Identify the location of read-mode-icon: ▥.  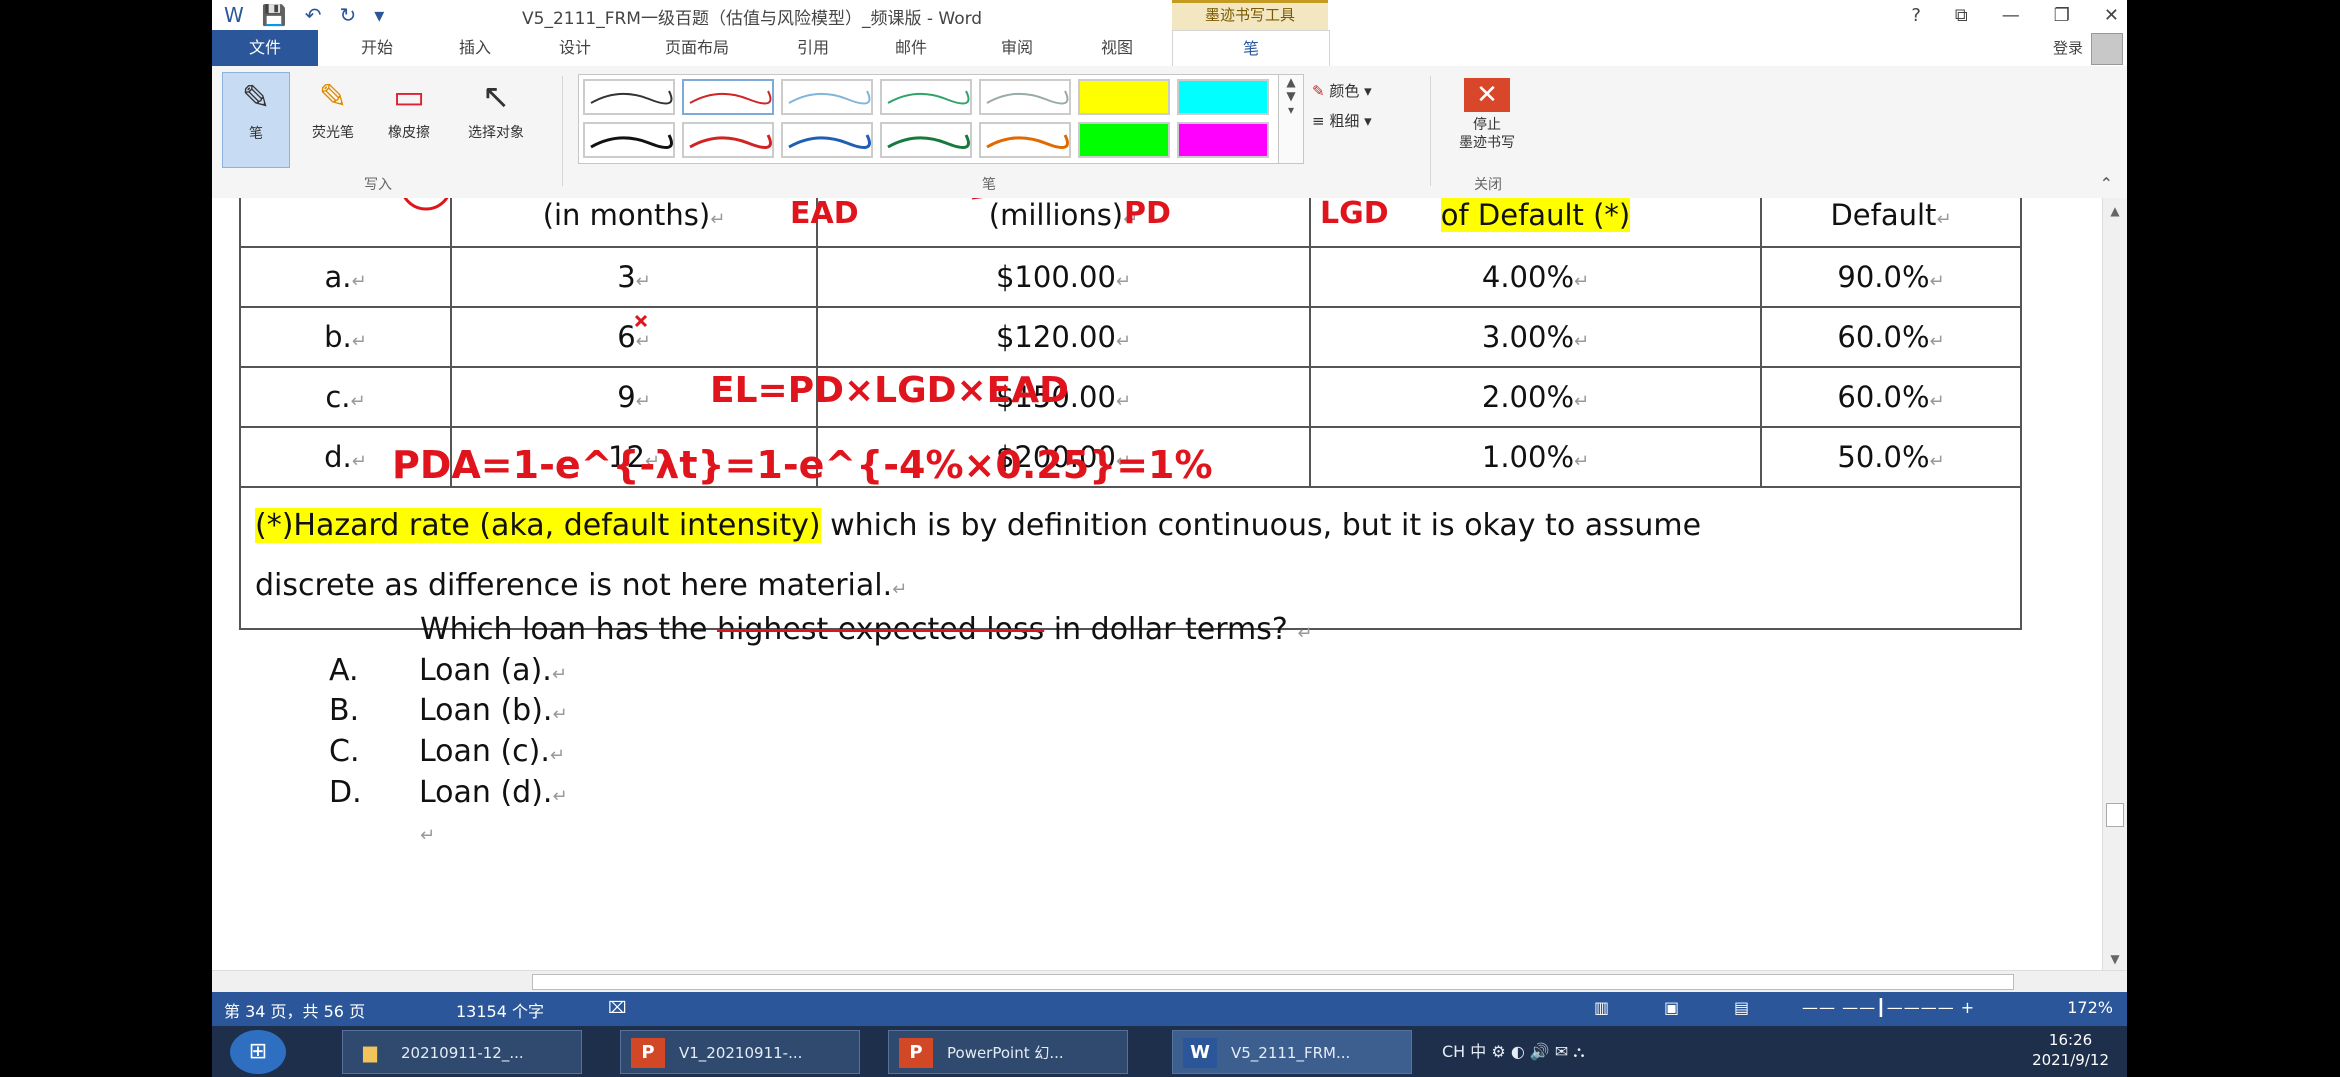
(1601, 1007).